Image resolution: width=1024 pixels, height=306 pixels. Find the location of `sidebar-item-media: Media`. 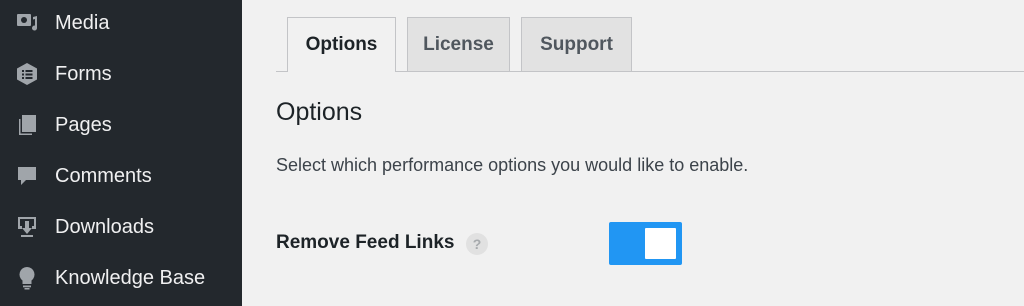

sidebar-item-media: Media is located at coordinates (121, 23).